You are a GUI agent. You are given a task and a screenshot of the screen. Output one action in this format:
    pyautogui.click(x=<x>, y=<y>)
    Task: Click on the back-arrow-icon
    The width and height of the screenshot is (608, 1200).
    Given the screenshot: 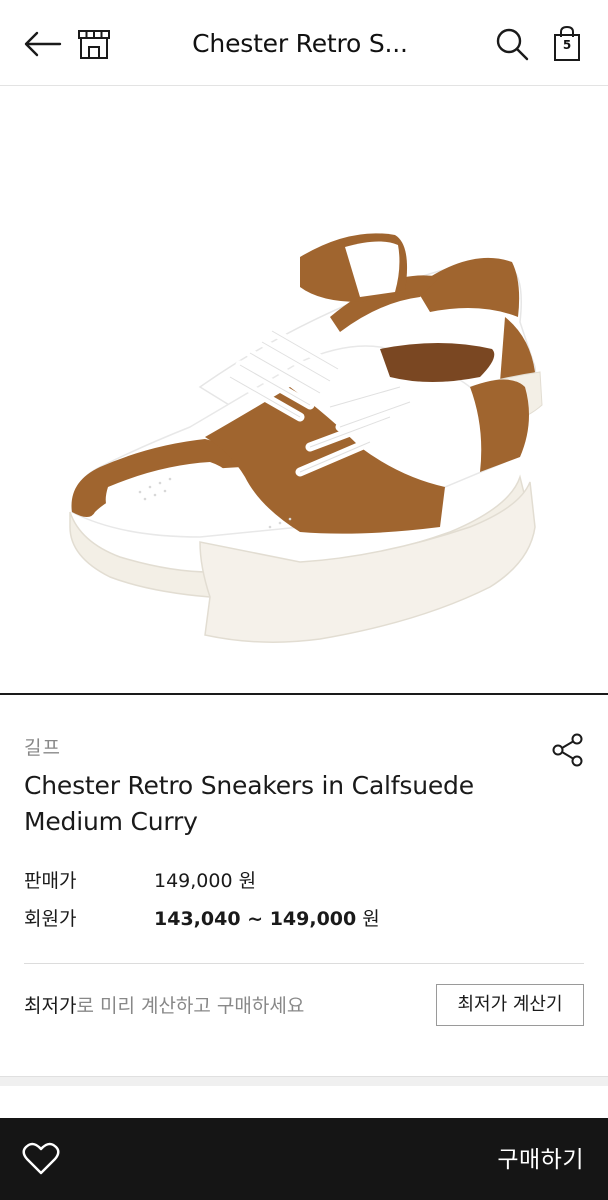 What is the action you would take?
    pyautogui.click(x=43, y=44)
    